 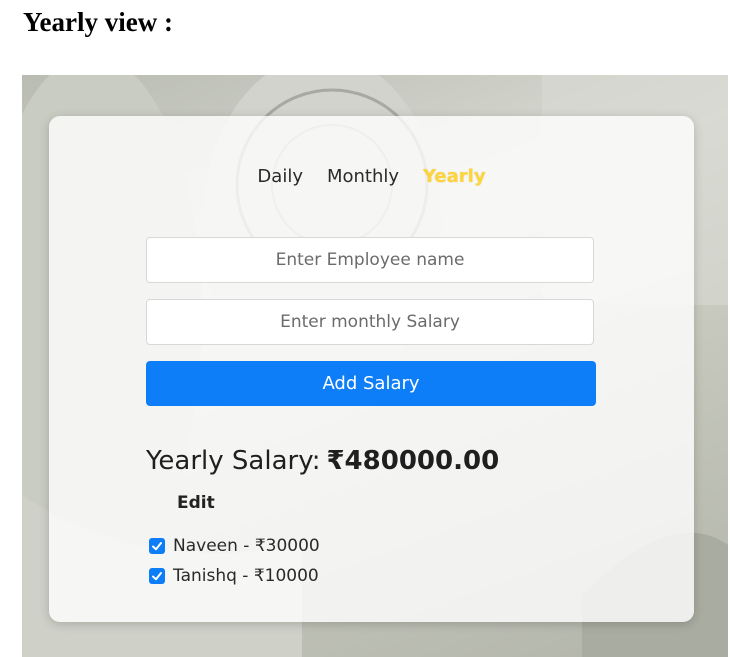 What do you see at coordinates (233, 461) in the screenshot?
I see `summary-label: Yearly Salary:` at bounding box center [233, 461].